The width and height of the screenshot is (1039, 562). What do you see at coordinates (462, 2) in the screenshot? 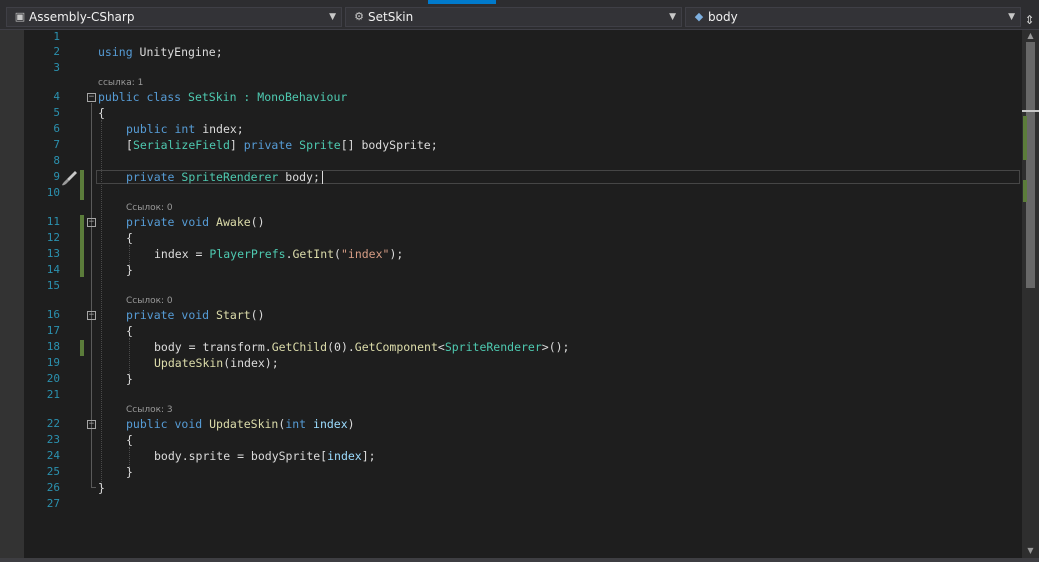
I see `active-tab-indicator` at bounding box center [462, 2].